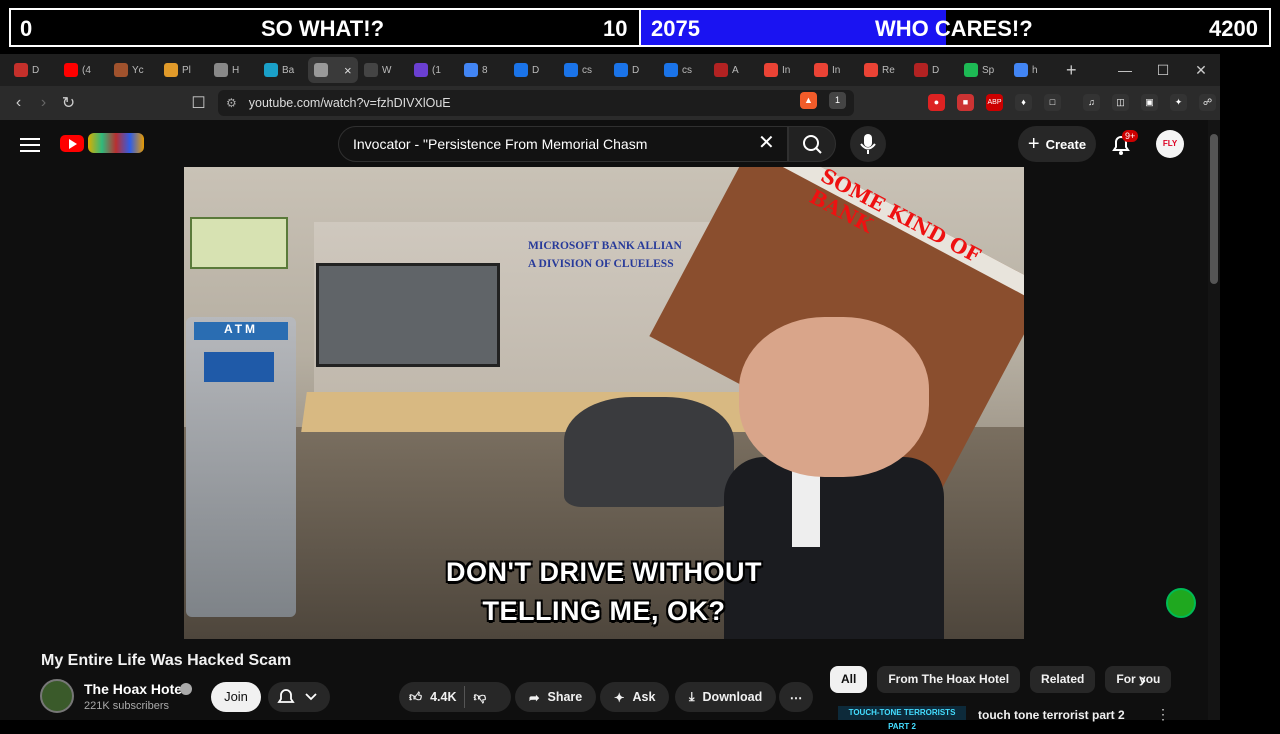  I want to click on extensions-puzzle-icon: ♦, so click(1023, 102).